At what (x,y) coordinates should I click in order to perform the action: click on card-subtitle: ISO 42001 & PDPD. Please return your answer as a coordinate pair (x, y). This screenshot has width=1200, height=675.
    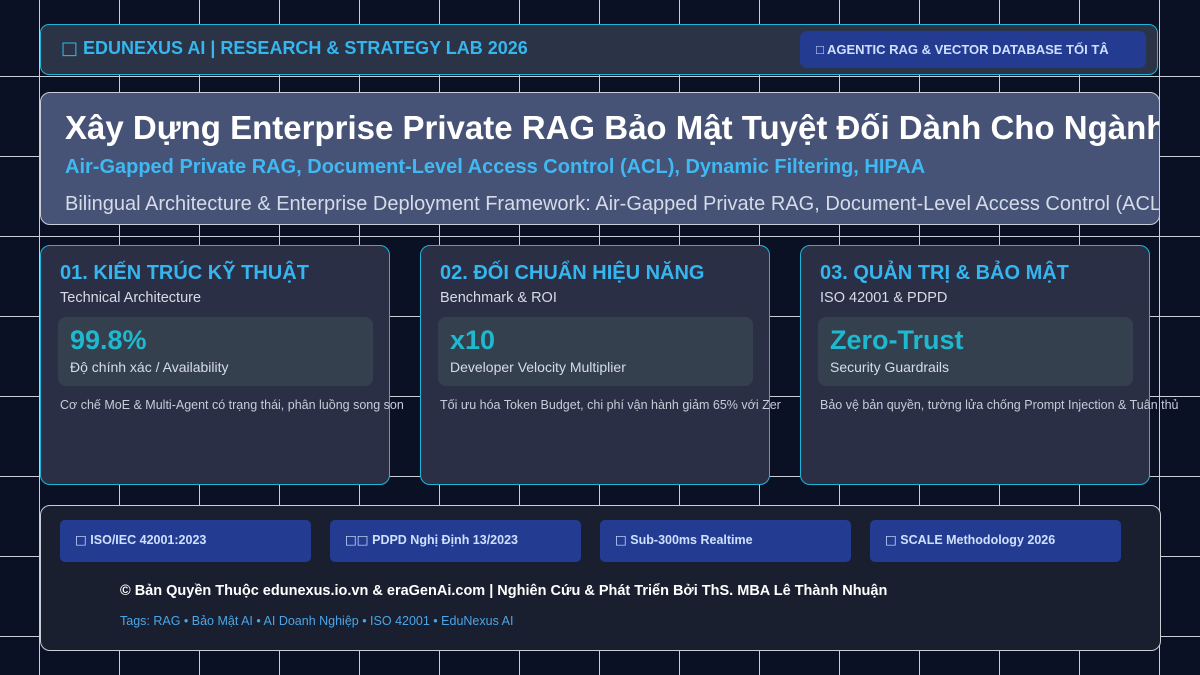
    Looking at the image, I should click on (884, 298).